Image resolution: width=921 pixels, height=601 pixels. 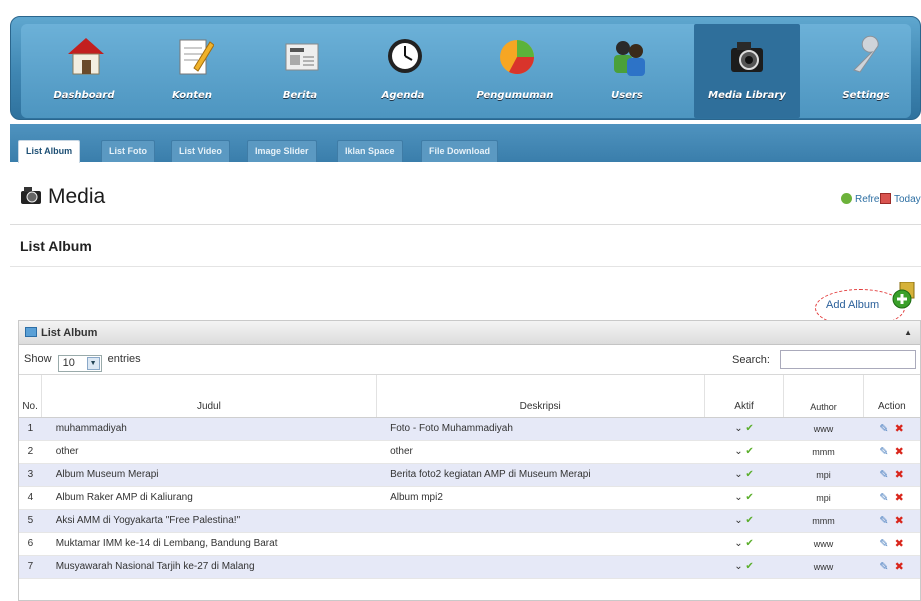 What do you see at coordinates (128, 151) in the screenshot?
I see `tab-list-foto: List Foto` at bounding box center [128, 151].